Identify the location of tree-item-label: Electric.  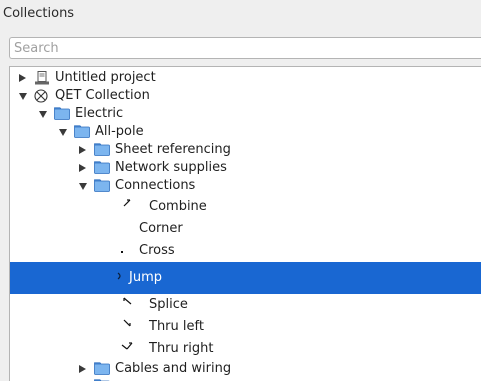
(99, 113).